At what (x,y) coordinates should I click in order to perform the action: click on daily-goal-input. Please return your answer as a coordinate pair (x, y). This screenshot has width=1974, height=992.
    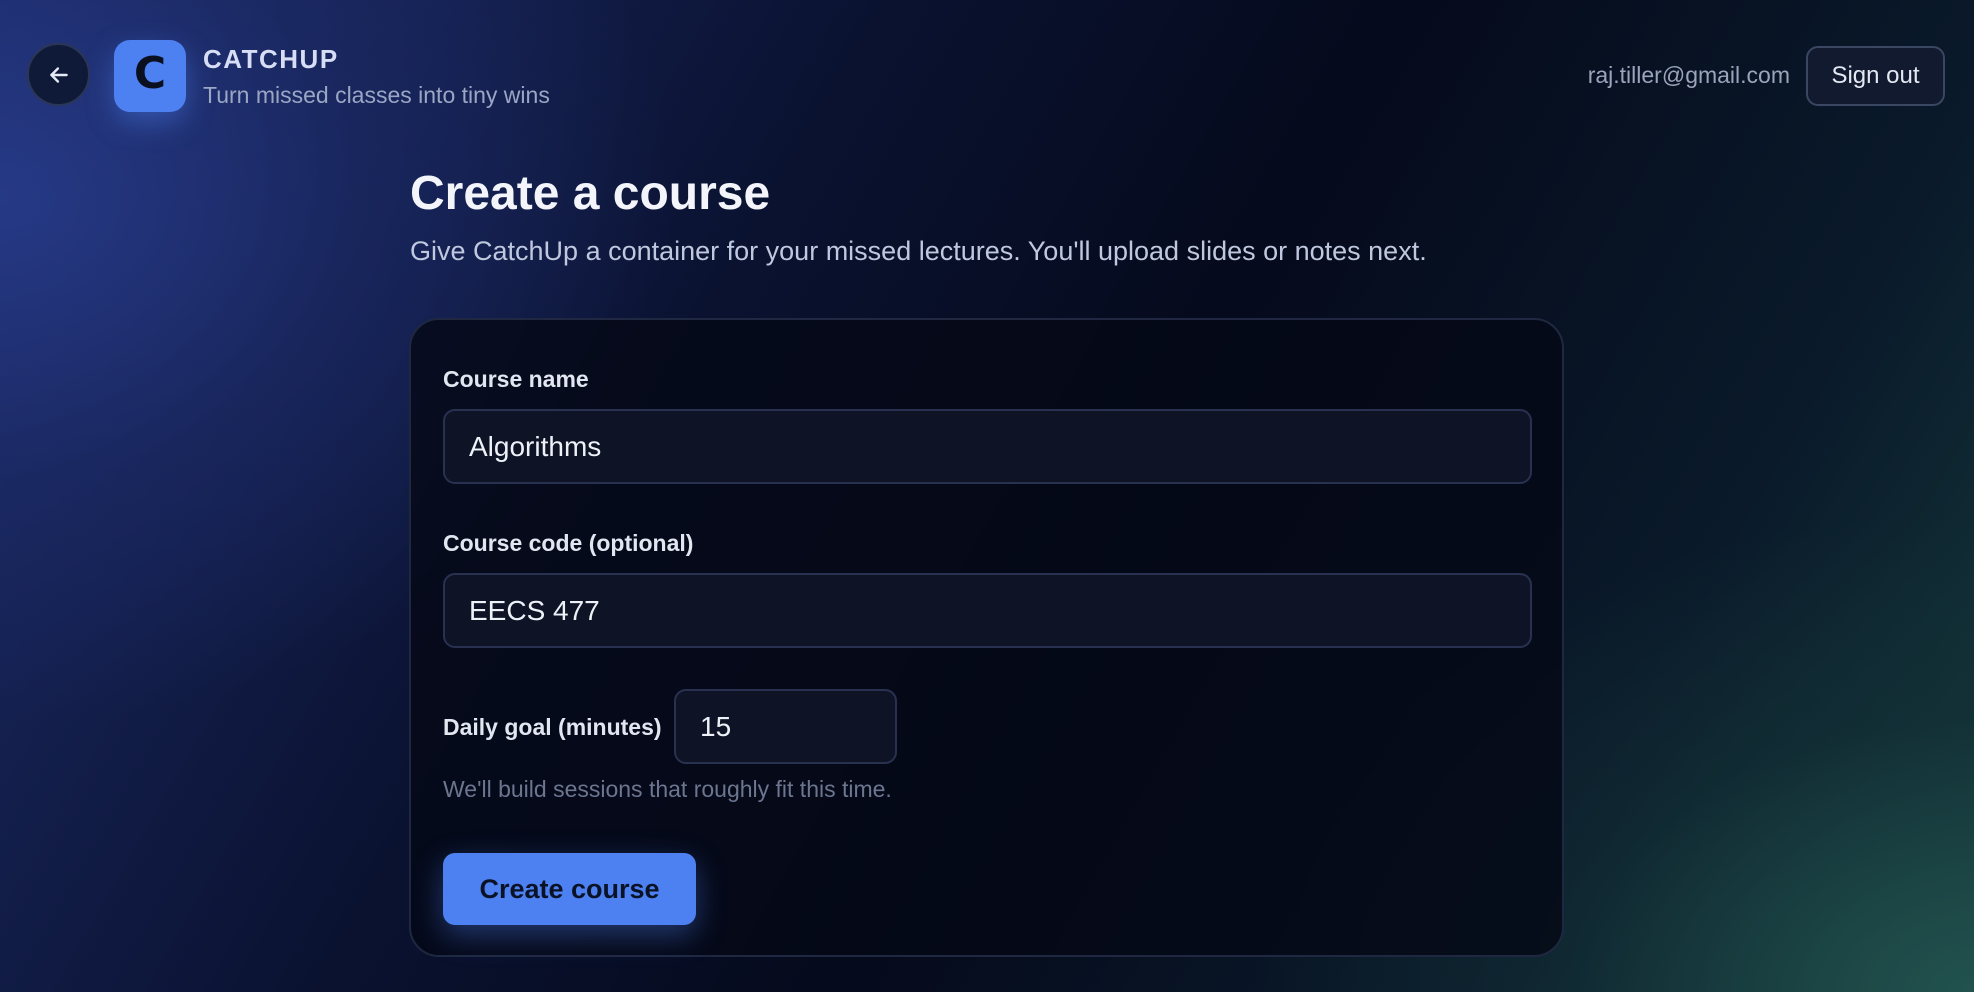
    Looking at the image, I should click on (785, 726).